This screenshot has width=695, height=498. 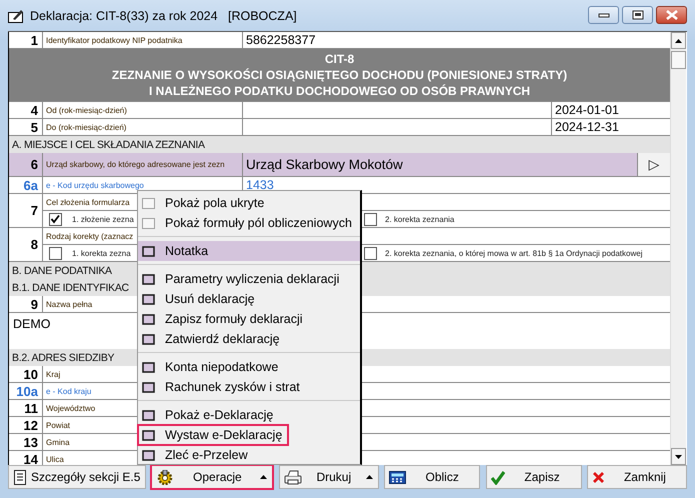 I want to click on window-title: Deklaracja: CIT-8(33) za rok 2024 [ROBOCZA], so click(x=164, y=15).